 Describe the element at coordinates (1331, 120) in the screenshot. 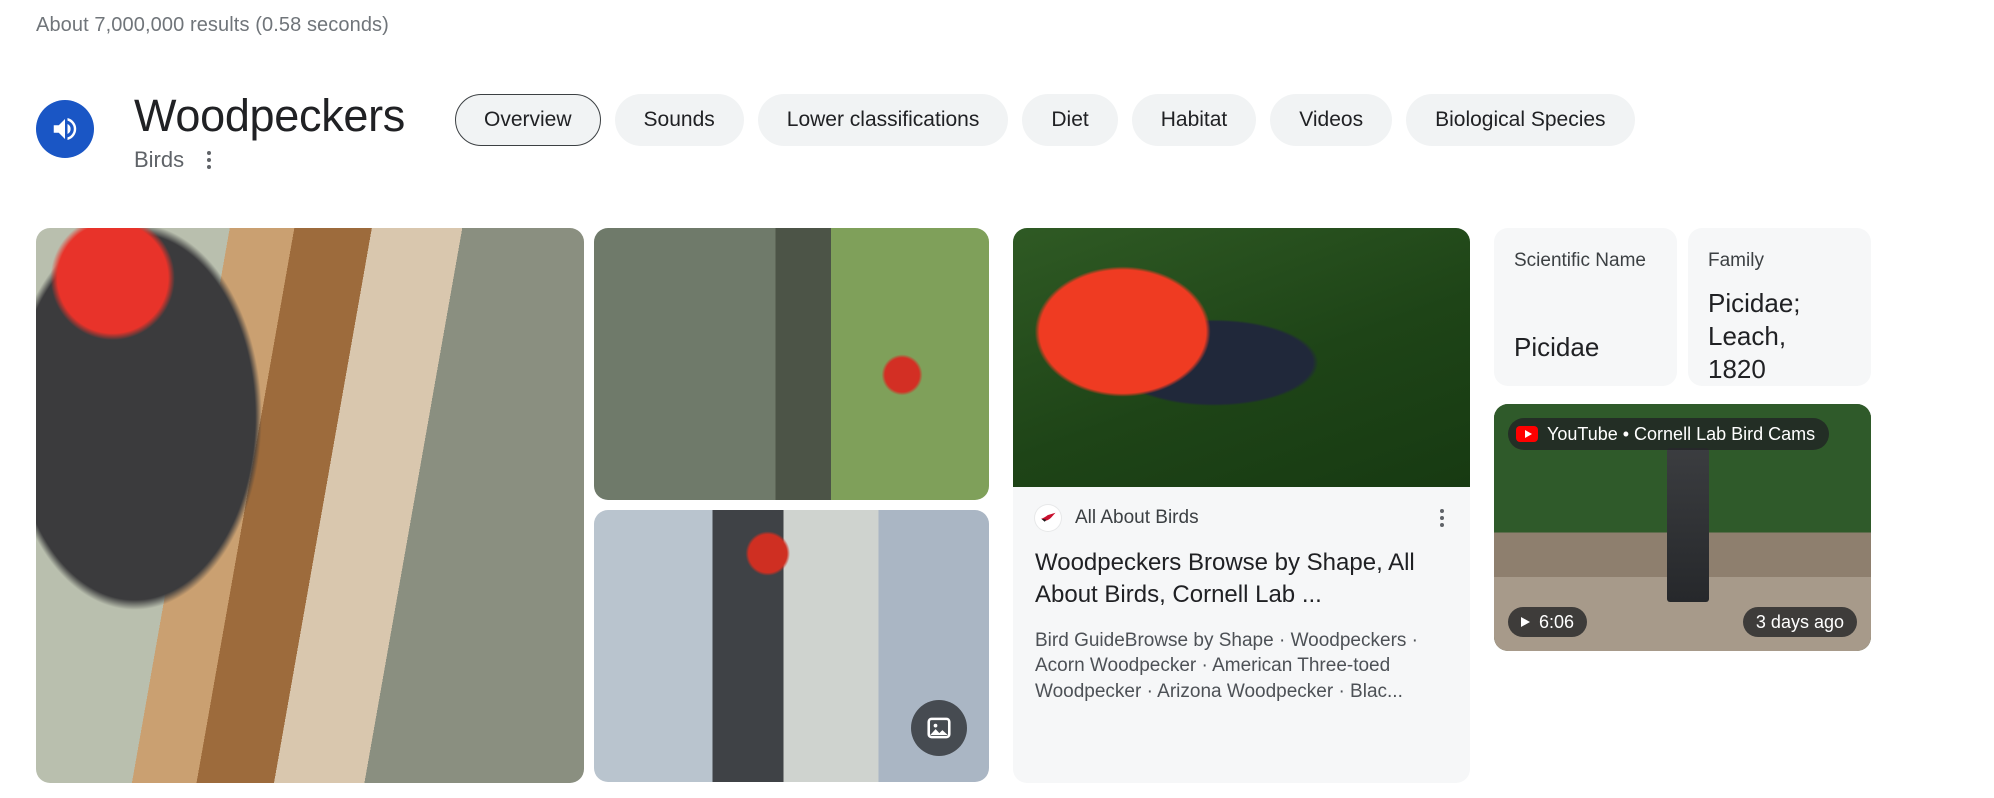

I see `tab-videos: Videos` at that location.